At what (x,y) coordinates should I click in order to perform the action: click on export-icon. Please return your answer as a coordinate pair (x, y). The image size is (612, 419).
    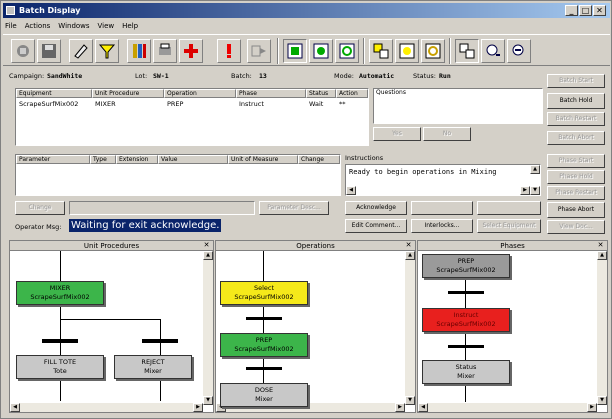
    Looking at the image, I should click on (259, 51).